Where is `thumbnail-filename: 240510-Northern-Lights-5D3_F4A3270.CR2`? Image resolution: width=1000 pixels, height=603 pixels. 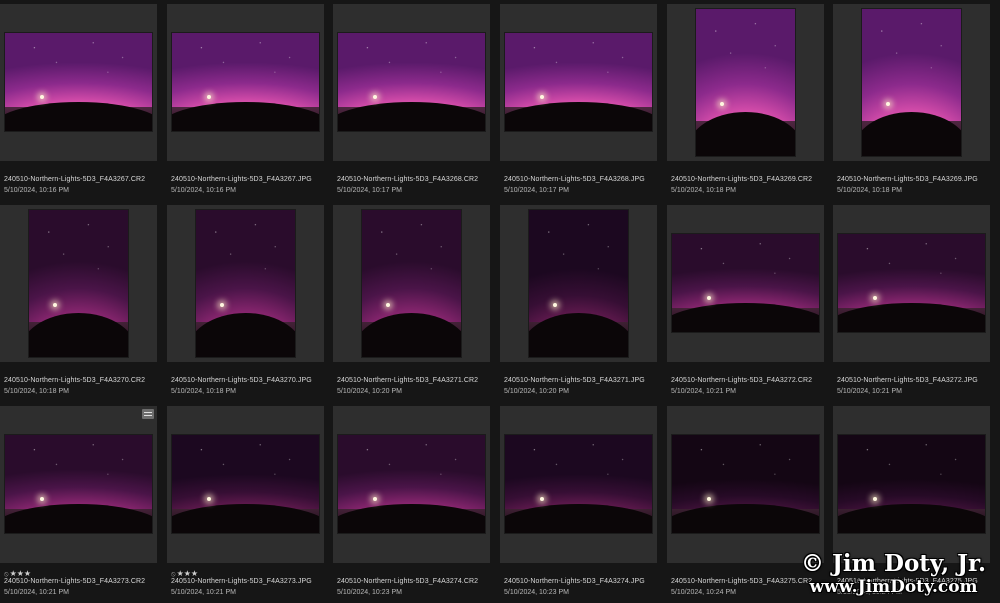 thumbnail-filename: 240510-Northern-Lights-5D3_F4A3270.CR2 is located at coordinates (75, 380).